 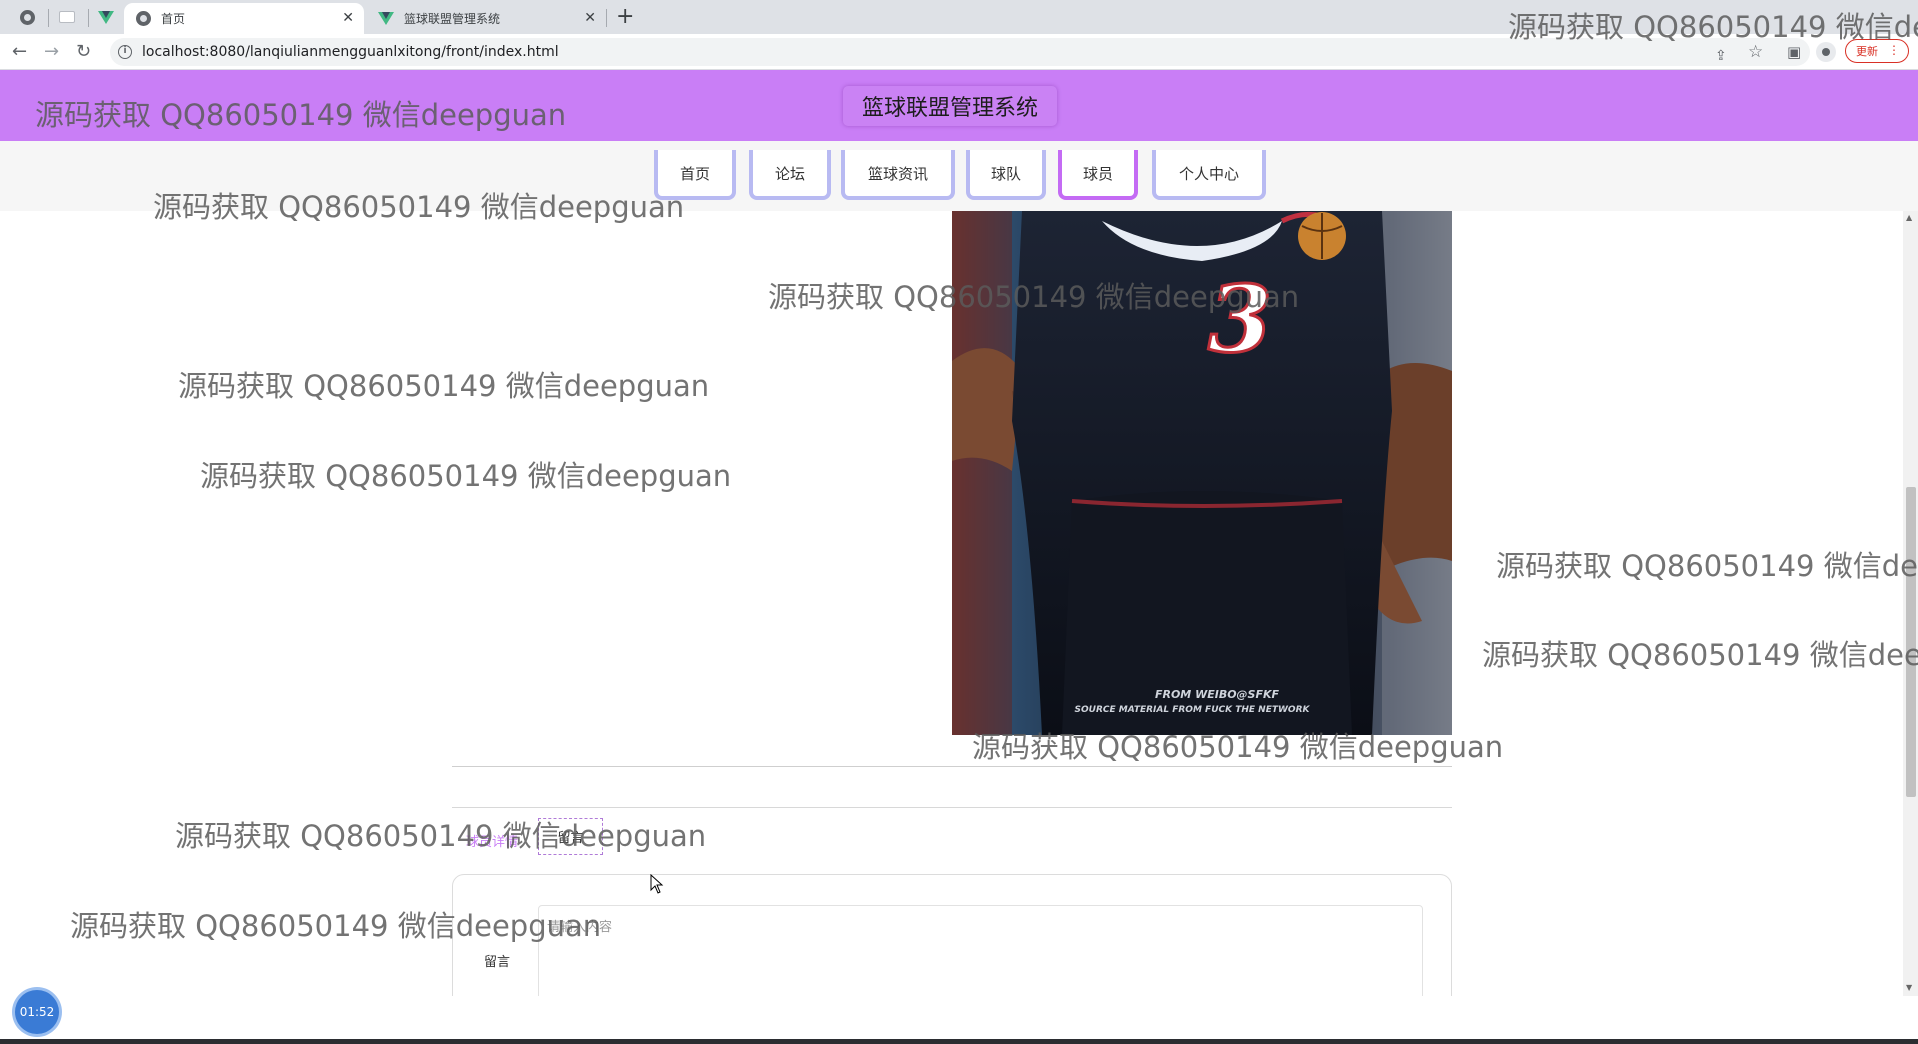 I want to click on comment-textarea: 请输入内容, so click(x=980, y=950).